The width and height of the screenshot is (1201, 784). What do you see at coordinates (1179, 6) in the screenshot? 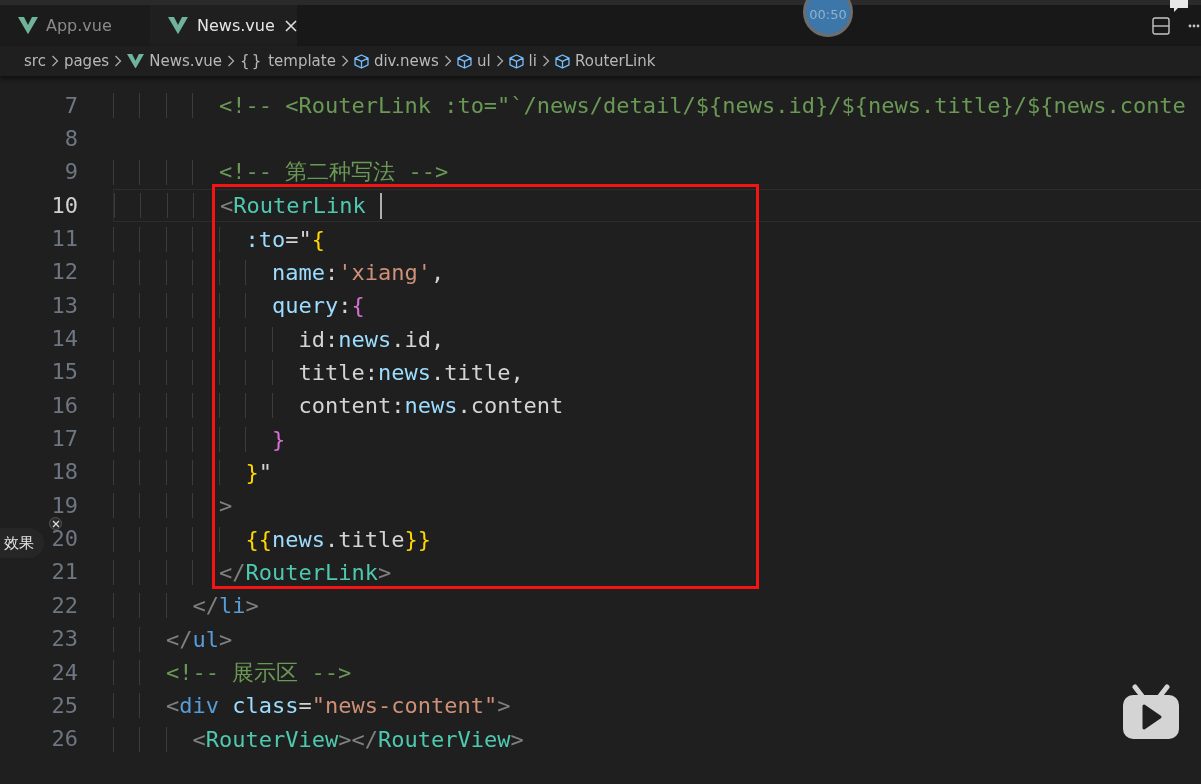
I see `help-bubble-icon` at bounding box center [1179, 6].